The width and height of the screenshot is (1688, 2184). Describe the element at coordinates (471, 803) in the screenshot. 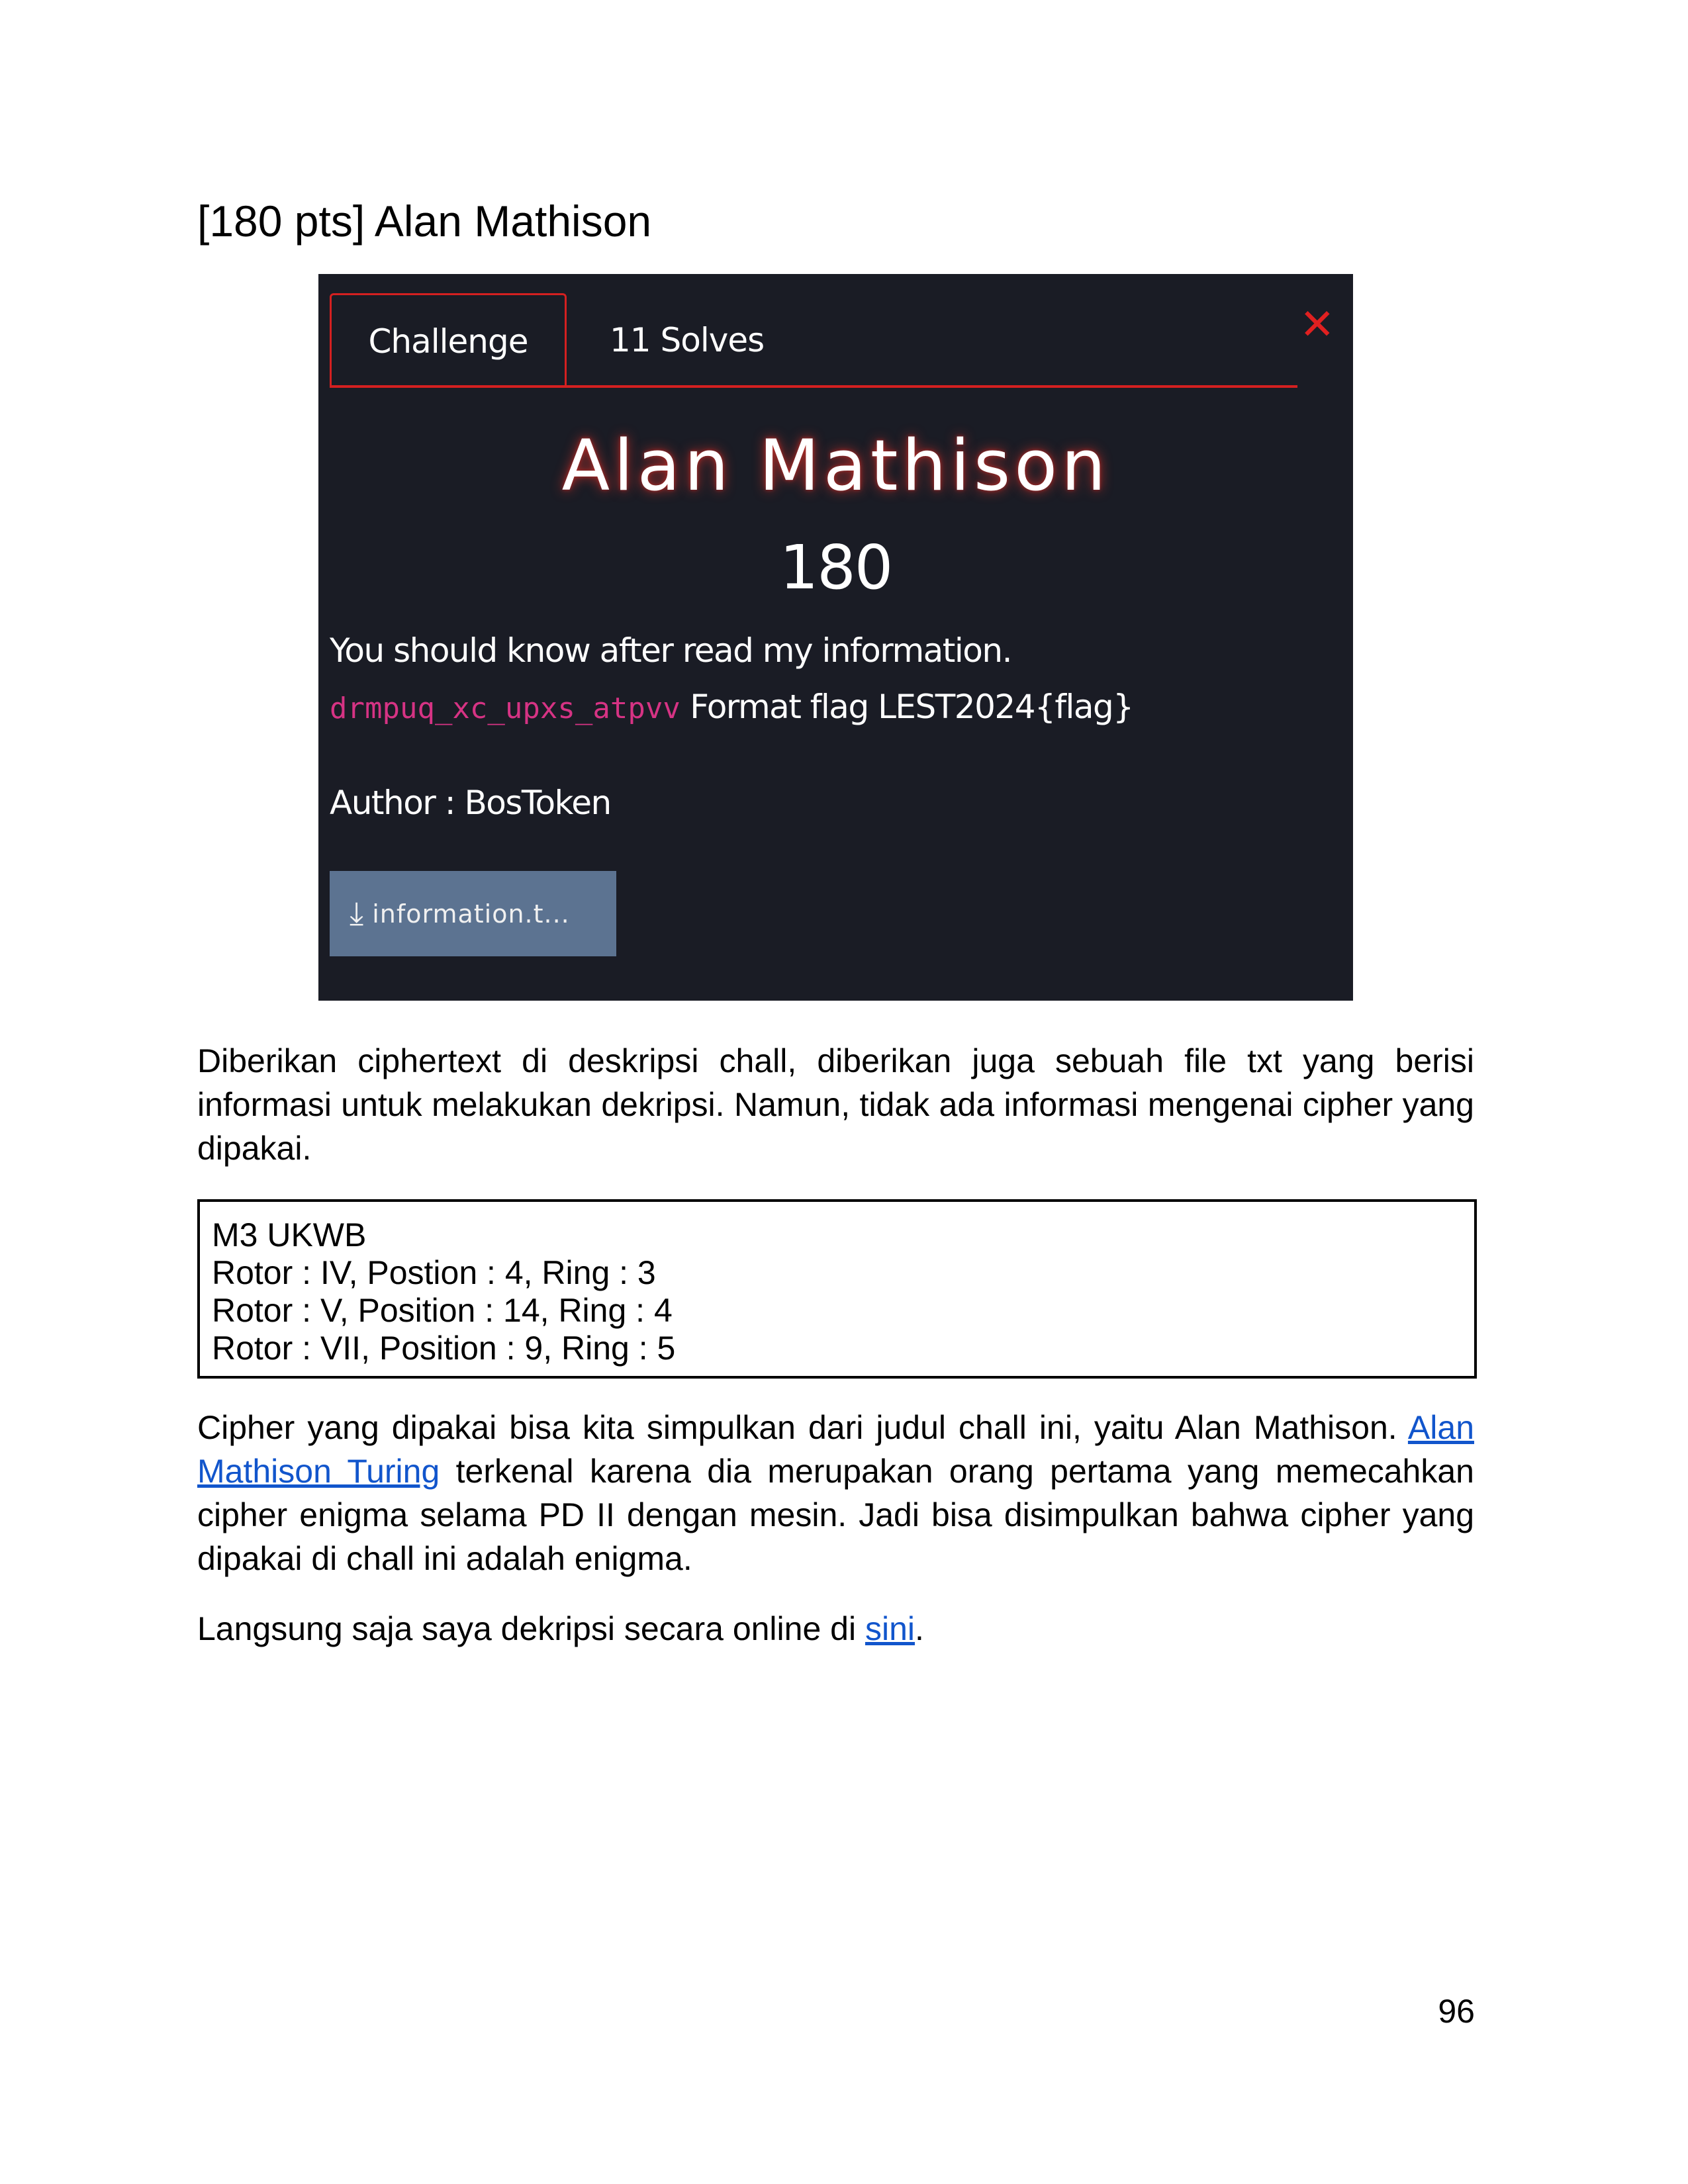

I see `challenge-author: Author : BosToken` at that location.